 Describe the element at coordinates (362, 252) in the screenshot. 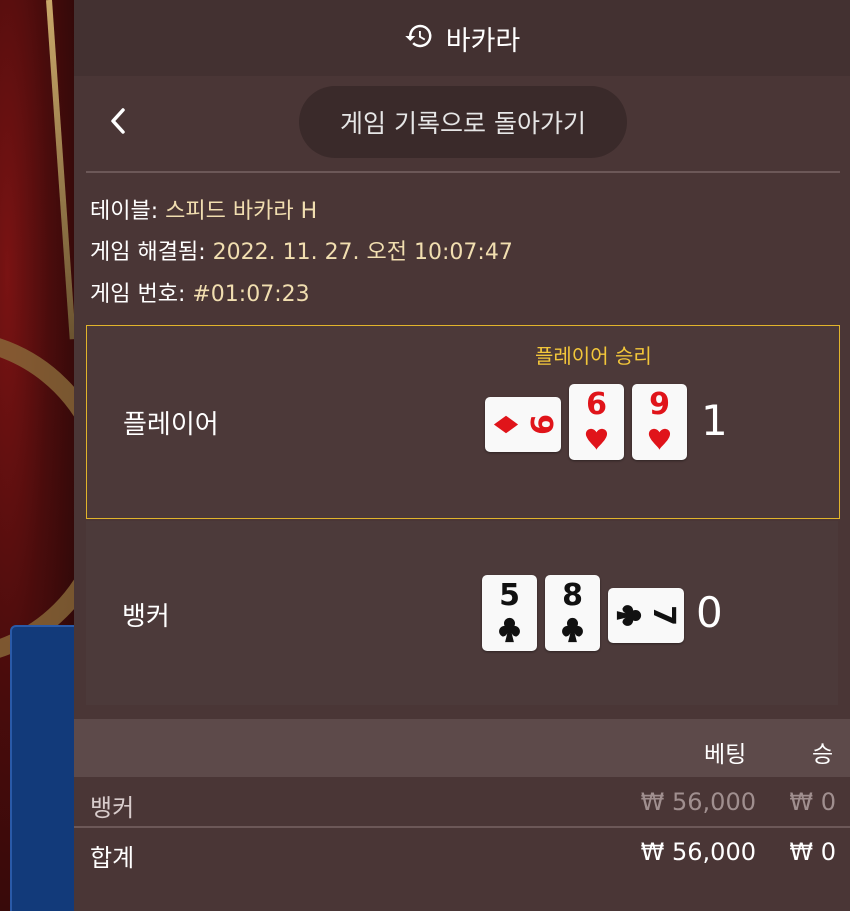

I see `resolved-value: 2022. 11. 27. 오전 10:07:47` at that location.